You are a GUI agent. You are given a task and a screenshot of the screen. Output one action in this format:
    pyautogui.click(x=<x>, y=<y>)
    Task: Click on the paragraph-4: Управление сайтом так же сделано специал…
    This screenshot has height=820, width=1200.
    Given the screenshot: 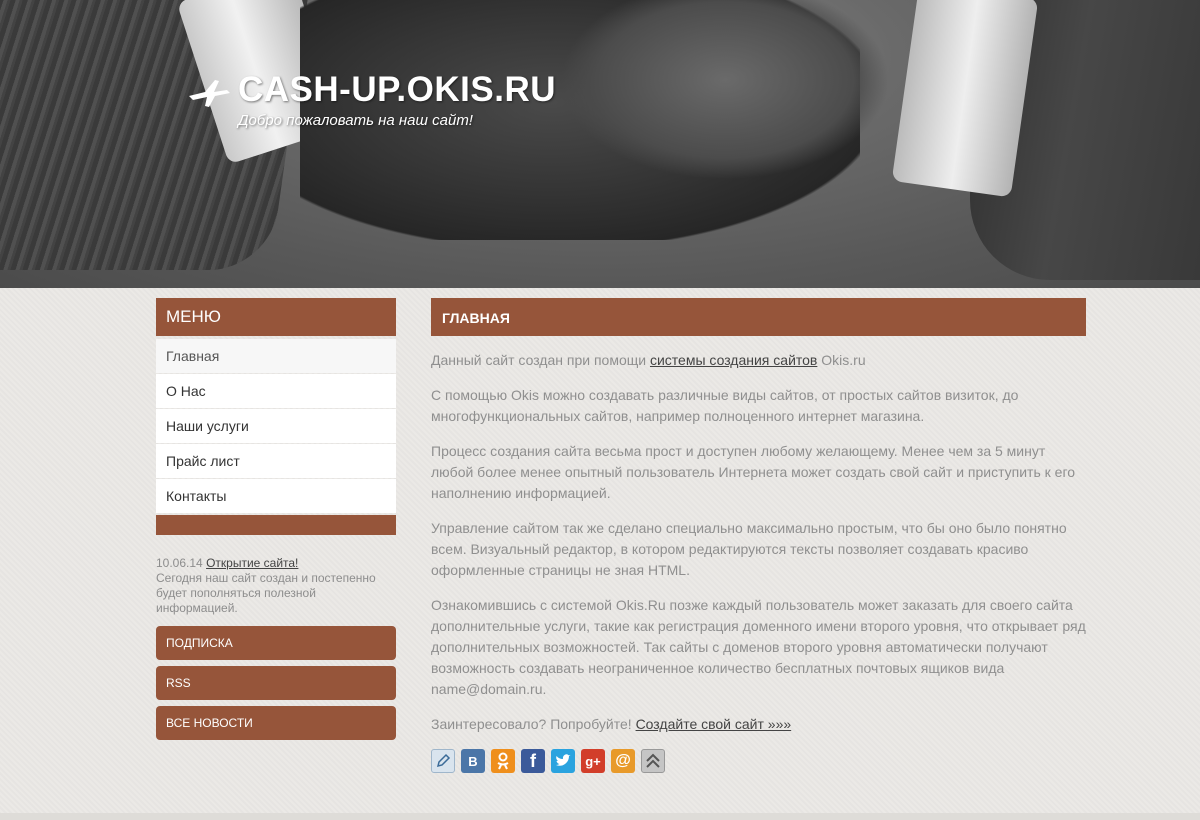 What is the action you would take?
    pyautogui.click(x=749, y=549)
    